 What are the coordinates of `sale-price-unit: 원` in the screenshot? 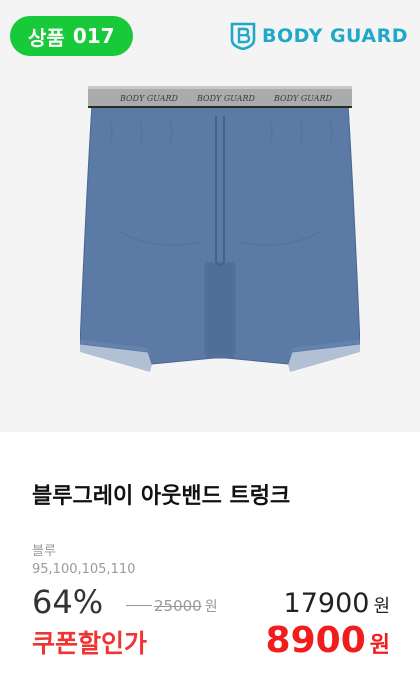 It's located at (381, 606).